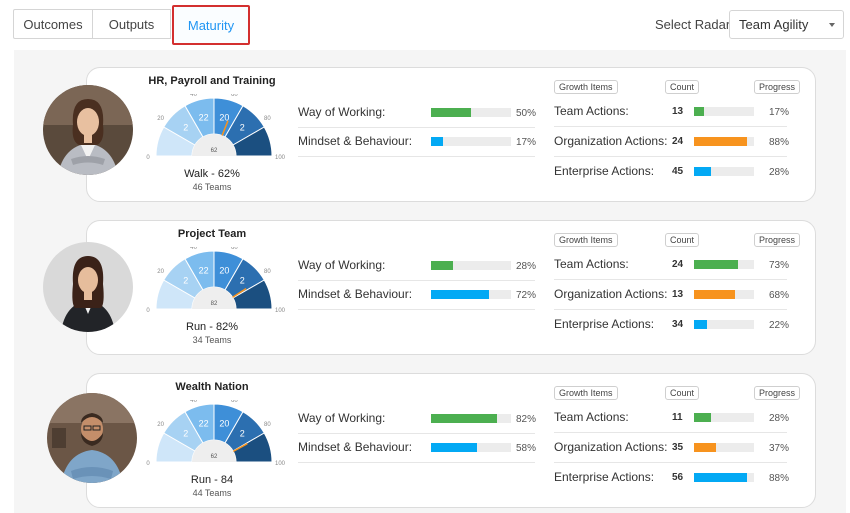 This screenshot has width=850, height=513. Describe the element at coordinates (786, 24) in the screenshot. I see `radar-select: Team Agility` at that location.